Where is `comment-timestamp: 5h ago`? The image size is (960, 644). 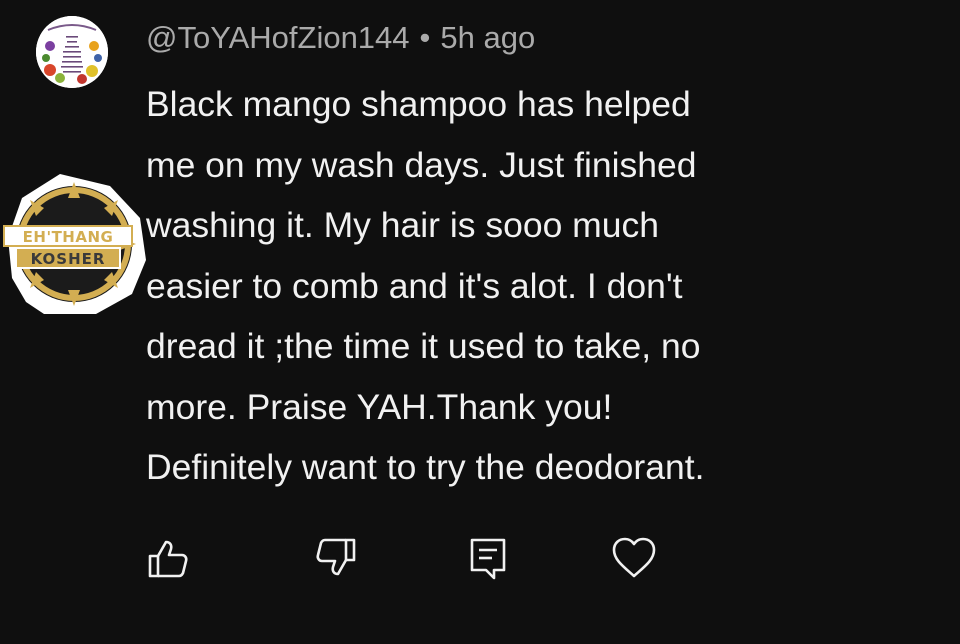
comment-timestamp: 5h ago is located at coordinates (487, 37).